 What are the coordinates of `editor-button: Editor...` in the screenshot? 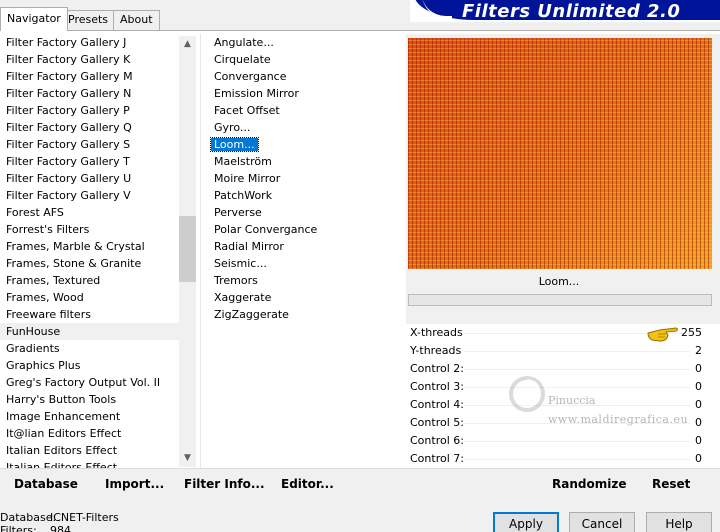 It's located at (307, 484).